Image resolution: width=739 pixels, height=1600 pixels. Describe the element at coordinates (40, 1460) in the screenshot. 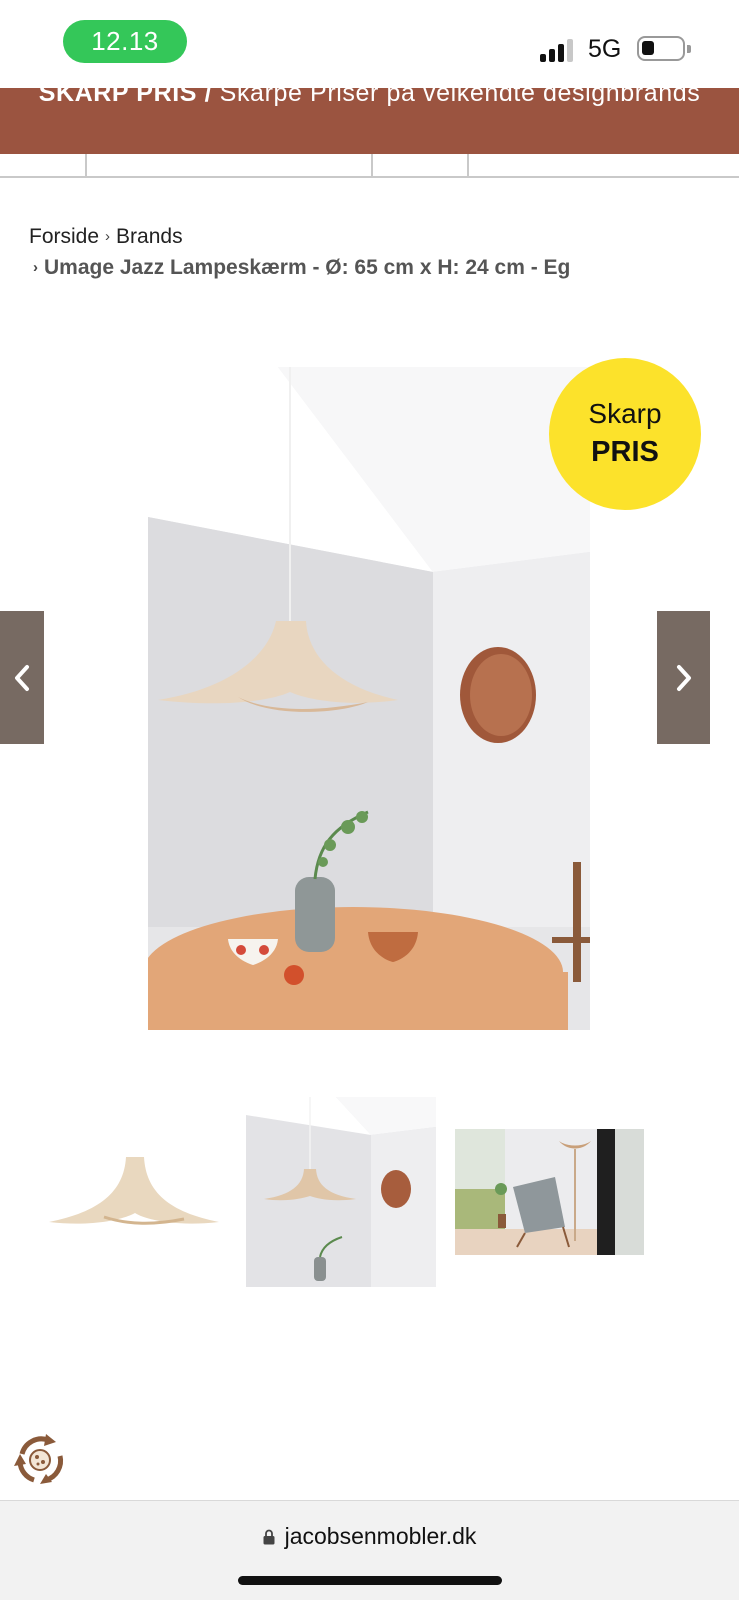

I see `cookie-consent-icon` at that location.